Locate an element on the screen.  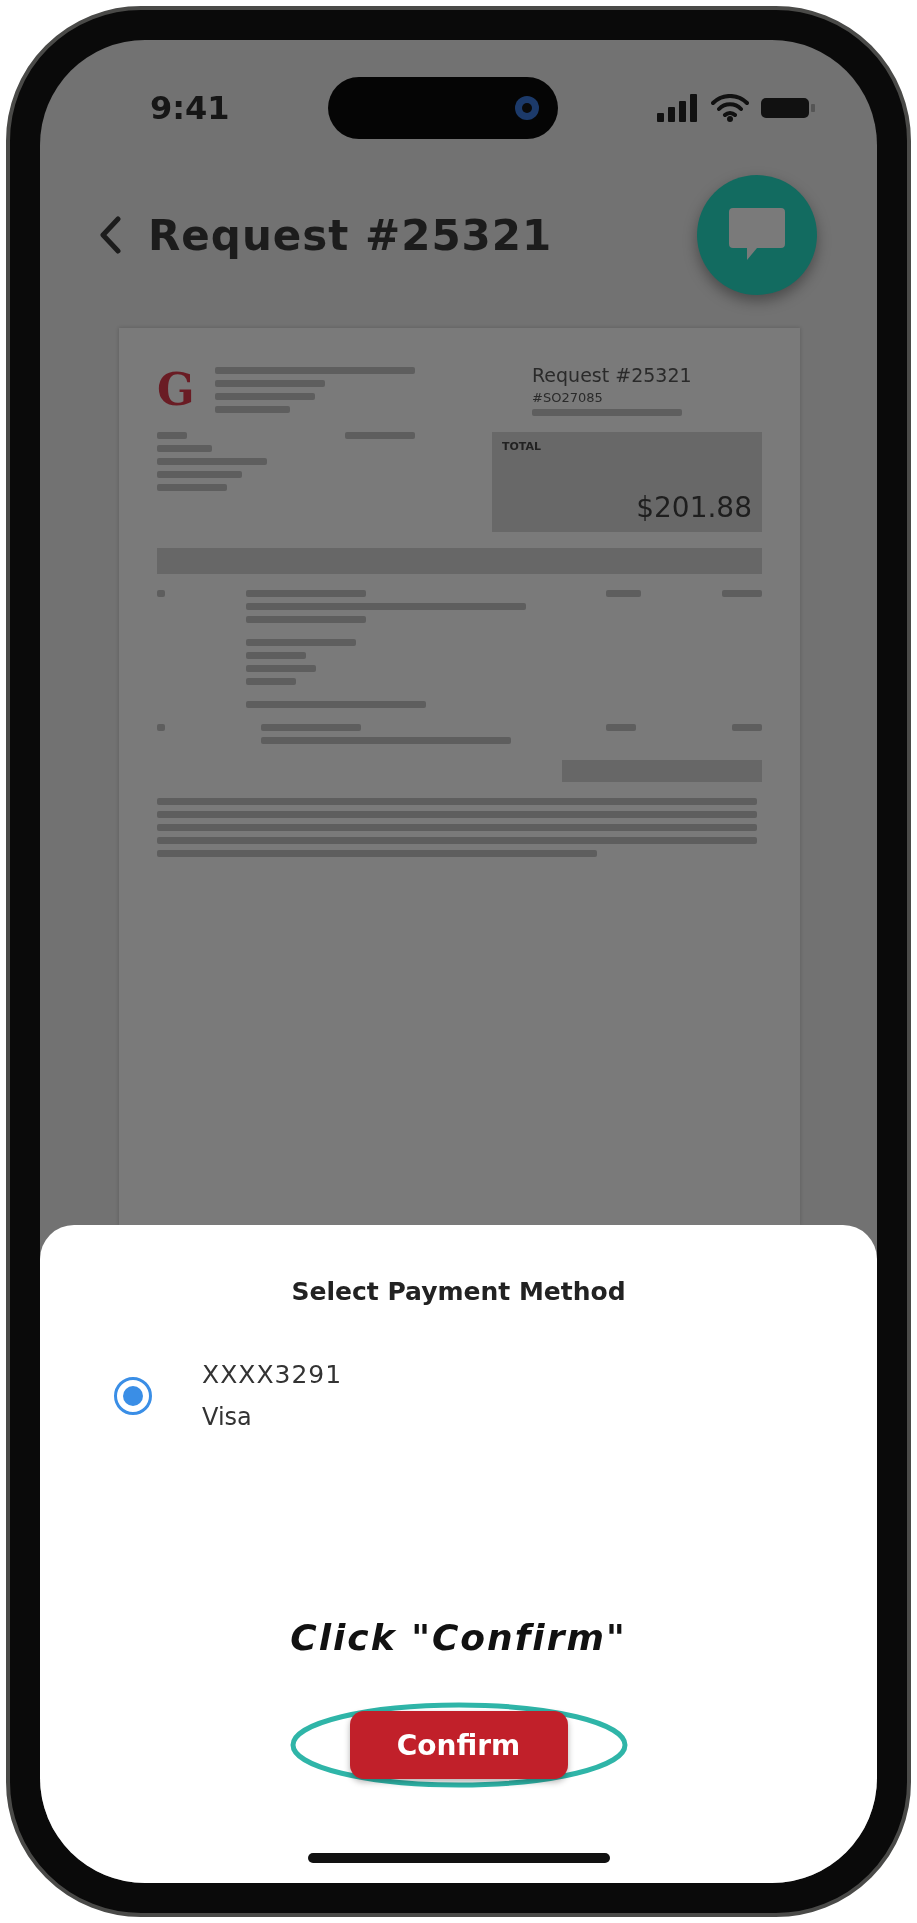
total-amount: $201.88 is located at coordinates (694, 507).